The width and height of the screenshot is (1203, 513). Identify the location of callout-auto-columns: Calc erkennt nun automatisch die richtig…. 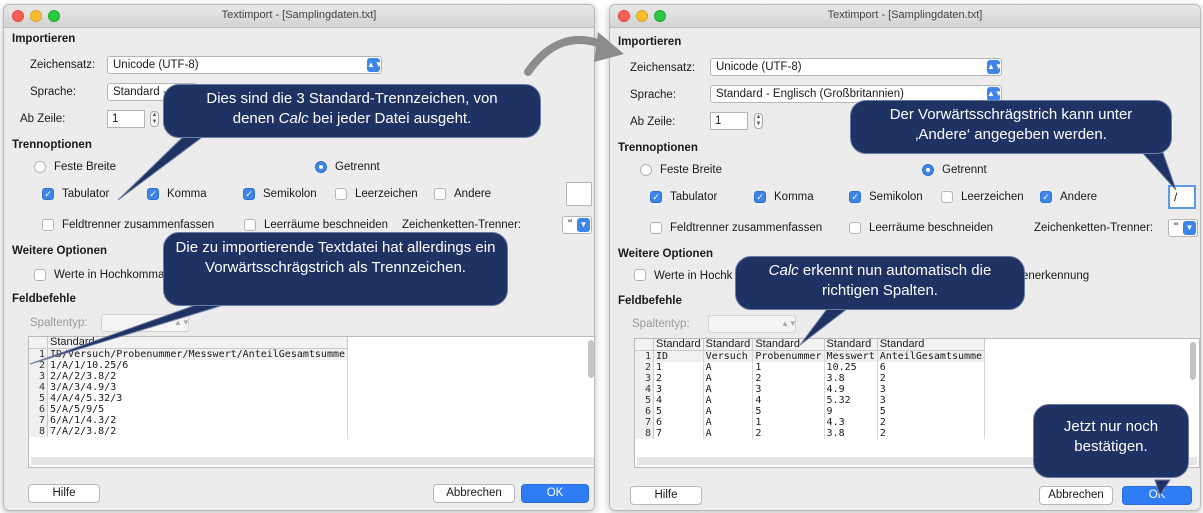
(880, 283).